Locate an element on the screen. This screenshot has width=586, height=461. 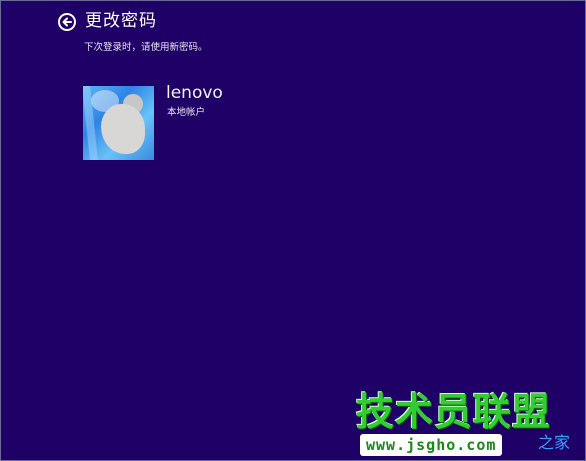
page-title: 更改密码 is located at coordinates (121, 21).